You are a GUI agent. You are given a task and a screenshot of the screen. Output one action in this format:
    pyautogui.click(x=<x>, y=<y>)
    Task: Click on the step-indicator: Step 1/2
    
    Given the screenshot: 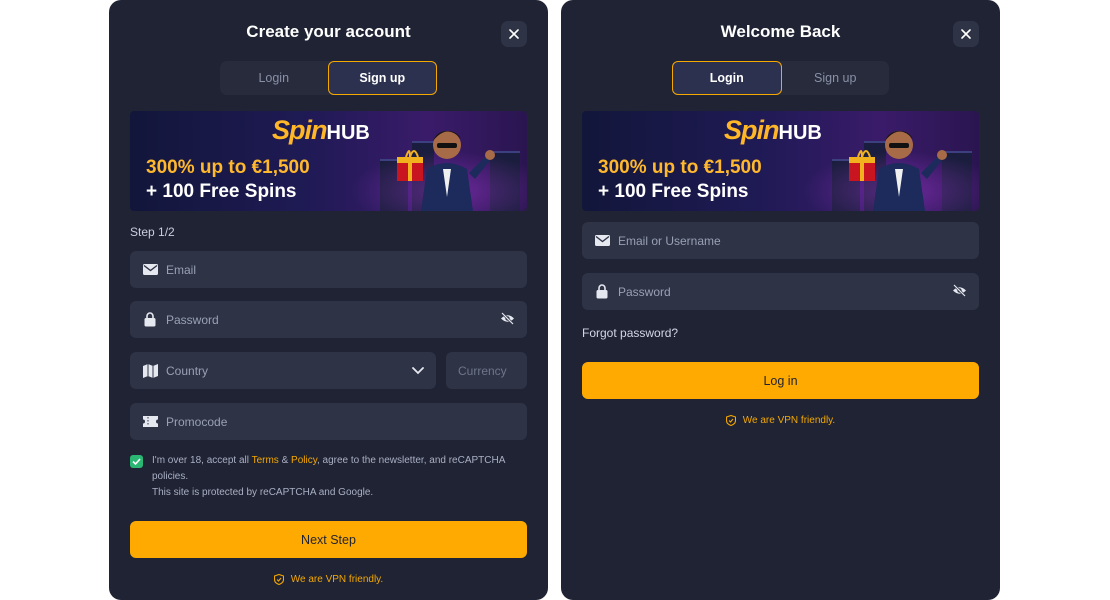 What is the action you would take?
    pyautogui.click(x=152, y=232)
    